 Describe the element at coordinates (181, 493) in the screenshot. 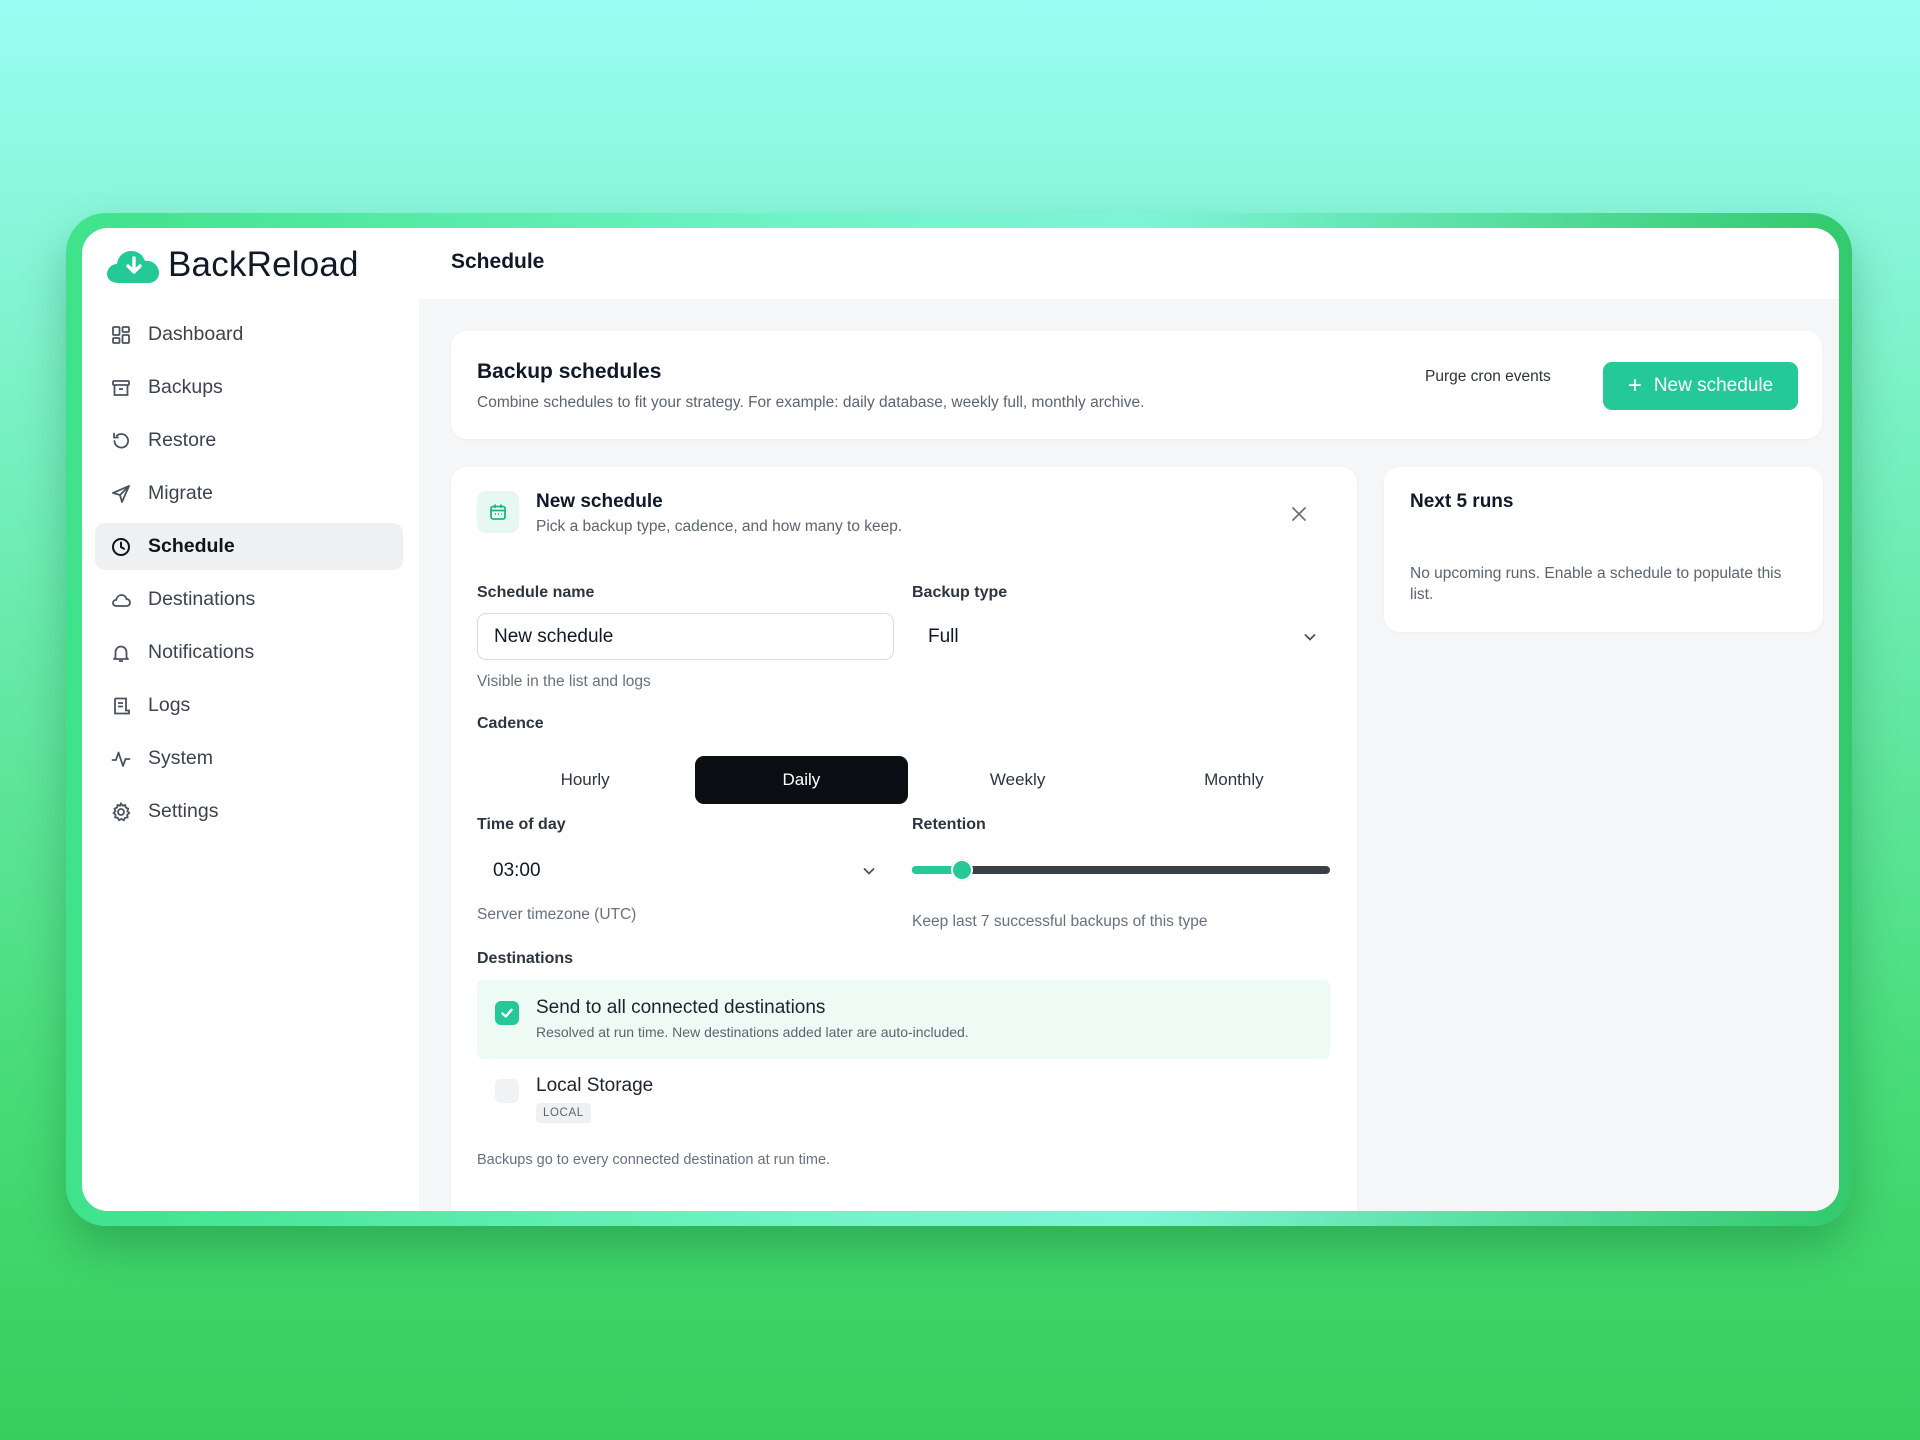

I see `sidebar-item-label: Migrate` at that location.